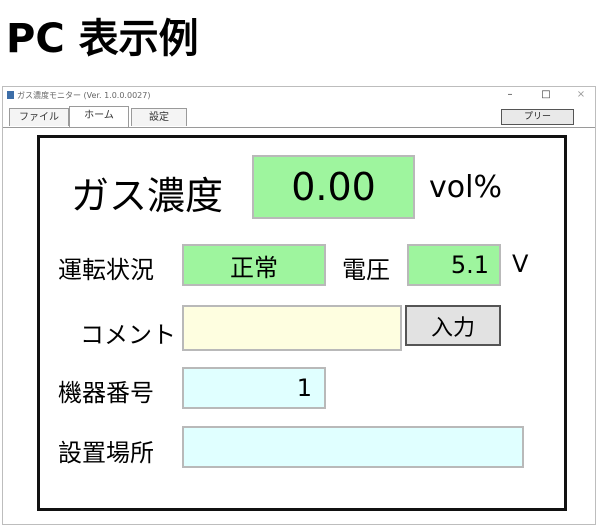 This screenshot has height=528, width=599. What do you see at coordinates (353, 447) in the screenshot?
I see `installation-location-field` at bounding box center [353, 447].